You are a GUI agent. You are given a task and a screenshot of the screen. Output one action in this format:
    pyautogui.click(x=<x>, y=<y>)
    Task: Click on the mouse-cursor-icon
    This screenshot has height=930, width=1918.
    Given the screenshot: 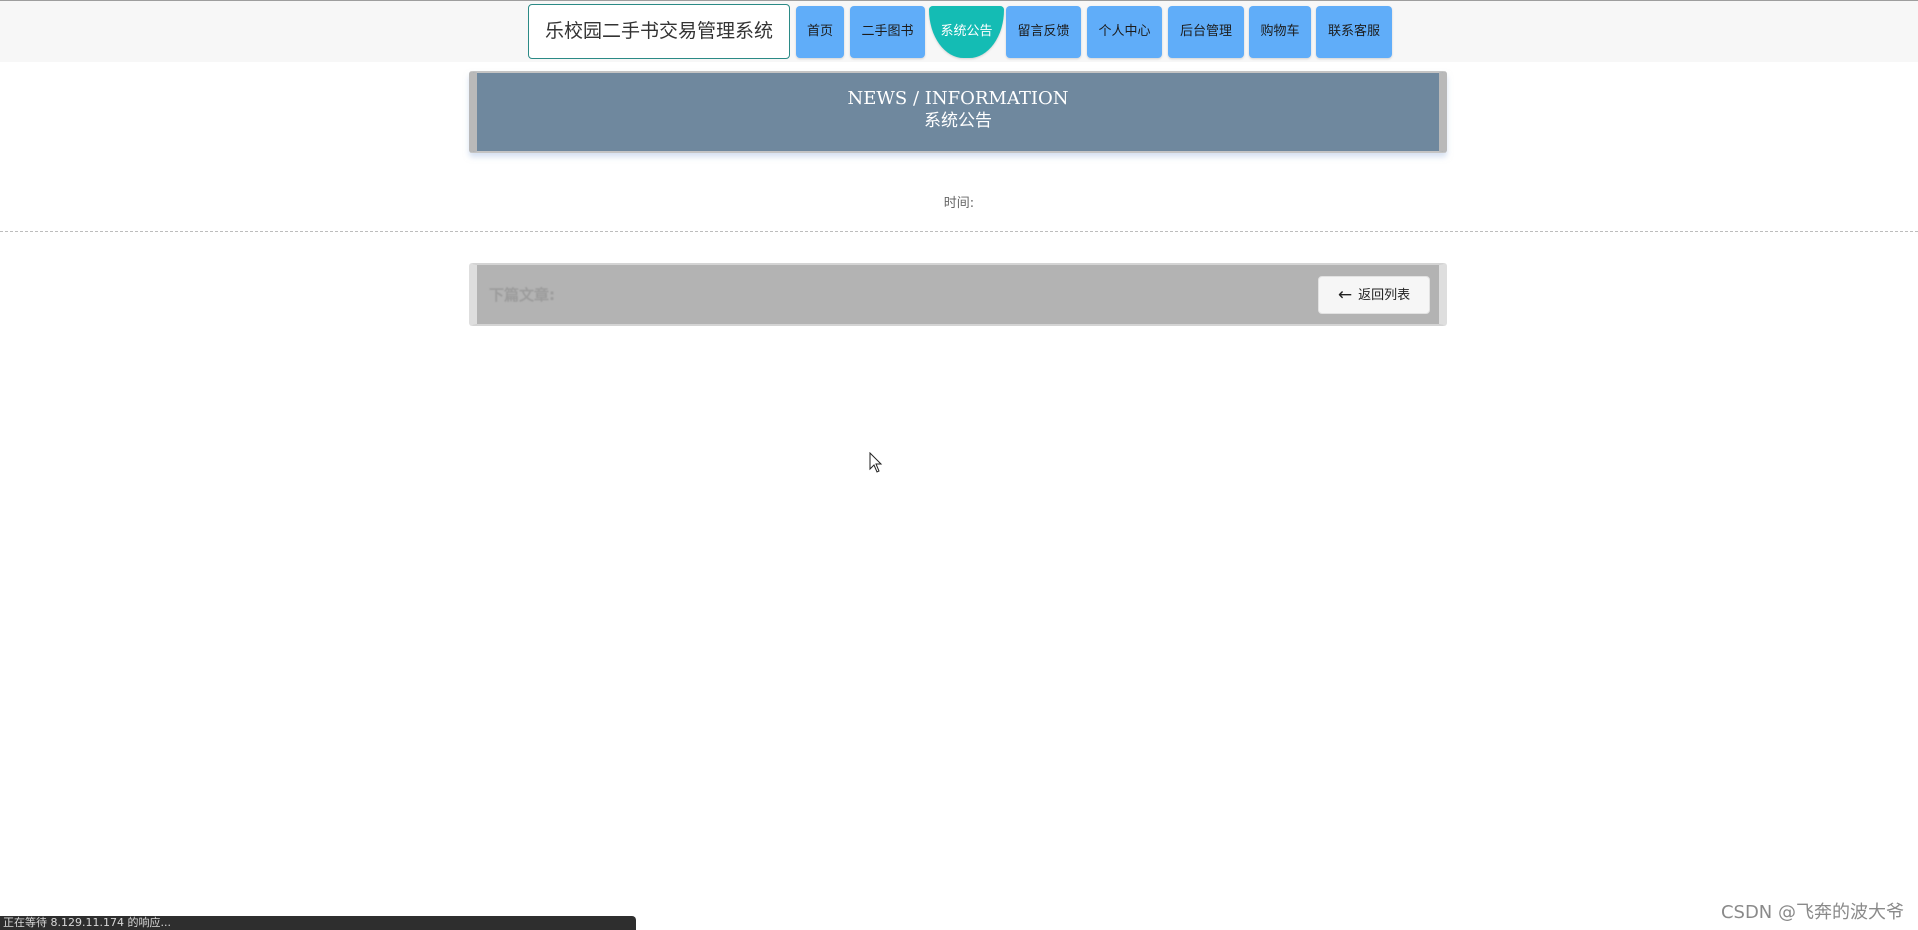 What is the action you would take?
    pyautogui.click(x=876, y=462)
    